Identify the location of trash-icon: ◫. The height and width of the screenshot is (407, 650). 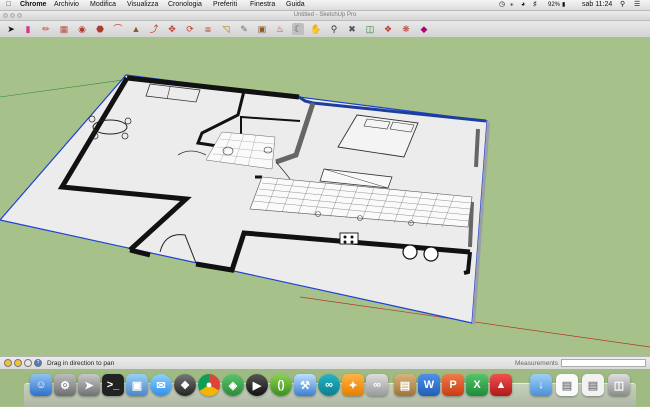
(619, 385).